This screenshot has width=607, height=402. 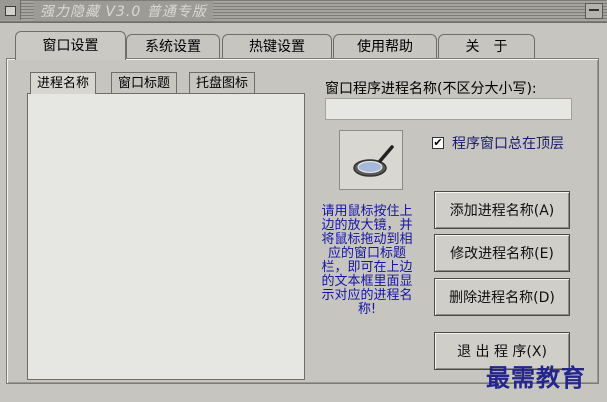 What do you see at coordinates (373, 161) in the screenshot?
I see `magnifier-icon` at bounding box center [373, 161].